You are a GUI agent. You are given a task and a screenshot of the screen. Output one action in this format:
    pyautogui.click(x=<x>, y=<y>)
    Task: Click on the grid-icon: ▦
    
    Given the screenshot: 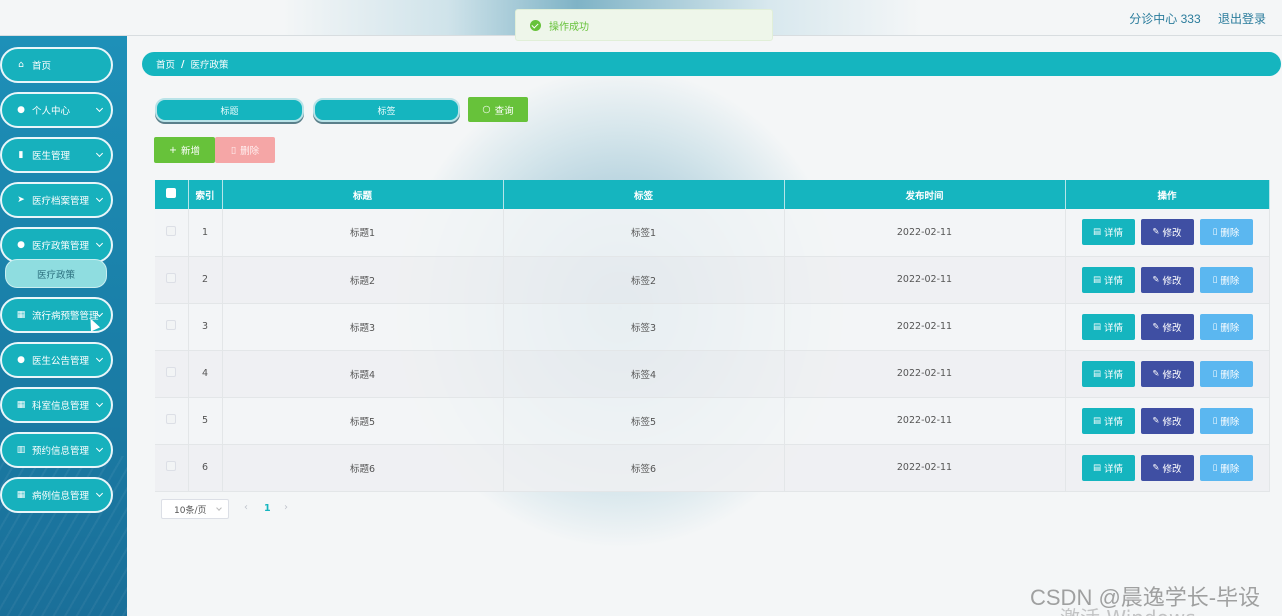 What is the action you would take?
    pyautogui.click(x=21, y=405)
    